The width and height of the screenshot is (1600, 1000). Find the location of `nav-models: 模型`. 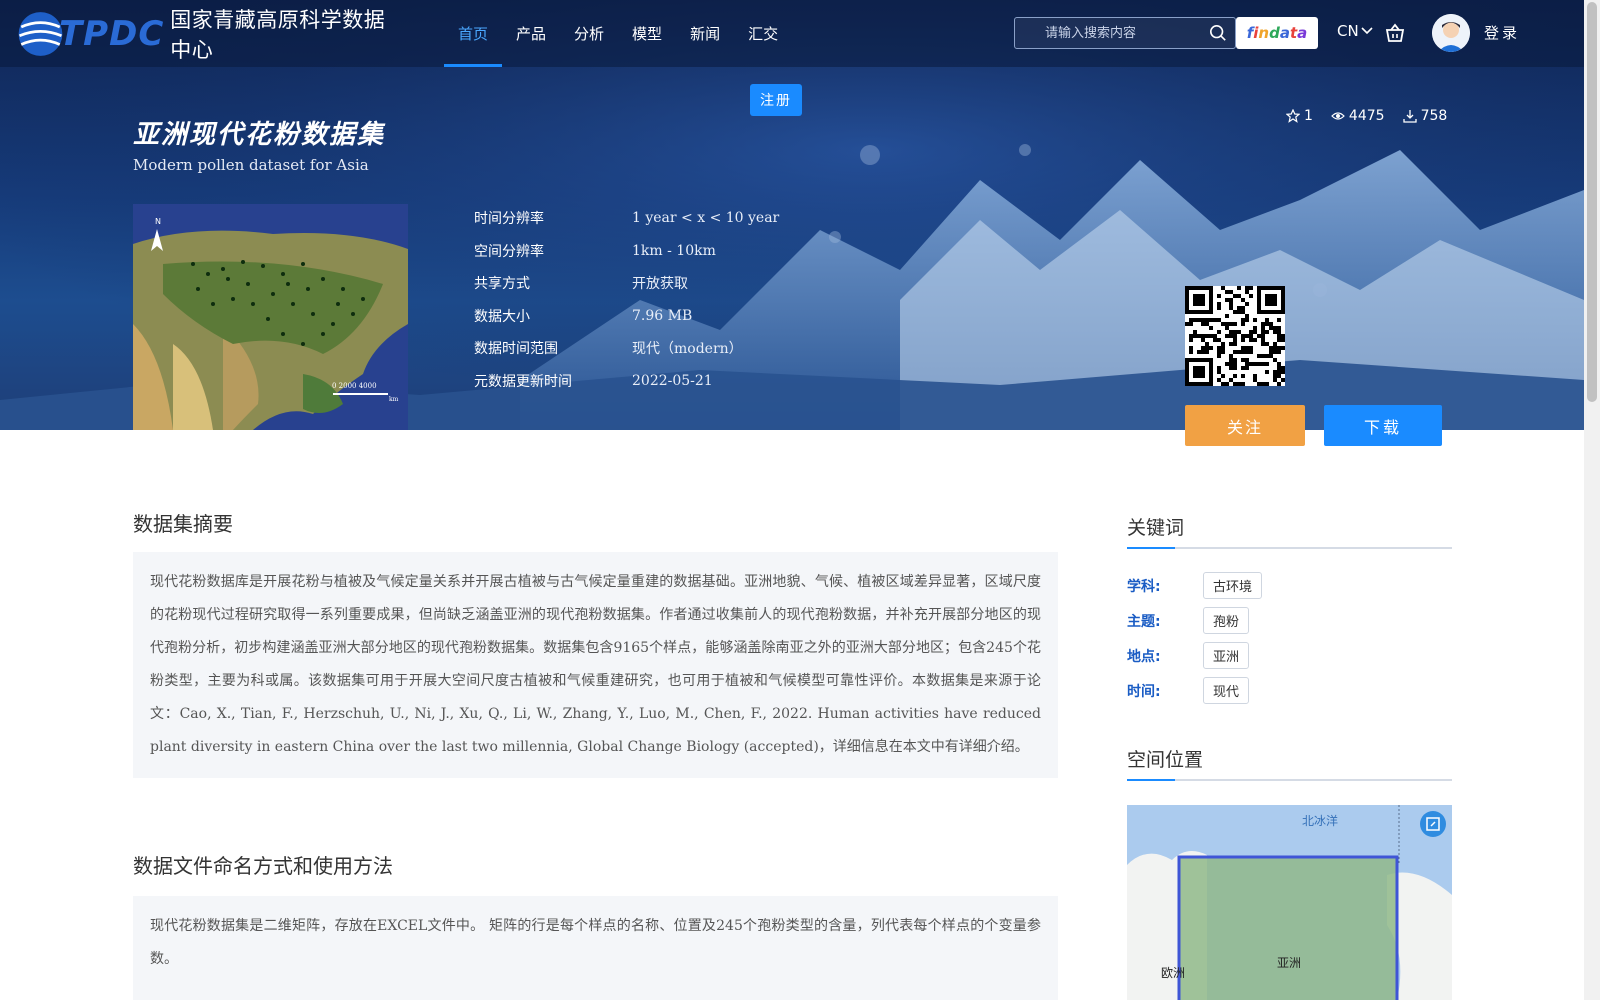

nav-models: 模型 is located at coordinates (647, 33).